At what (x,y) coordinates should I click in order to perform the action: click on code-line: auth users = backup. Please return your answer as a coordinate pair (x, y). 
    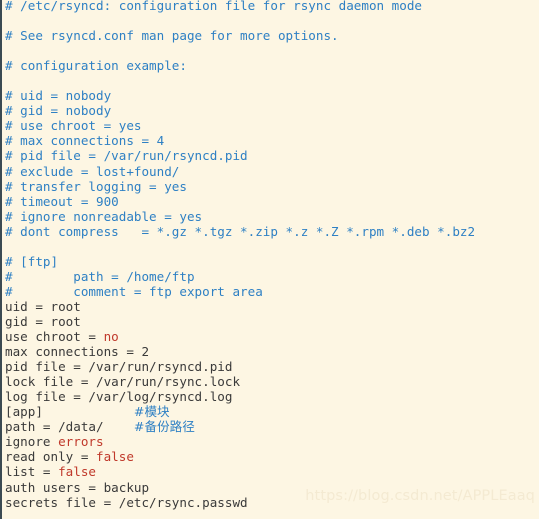
    Looking at the image, I should click on (240, 487).